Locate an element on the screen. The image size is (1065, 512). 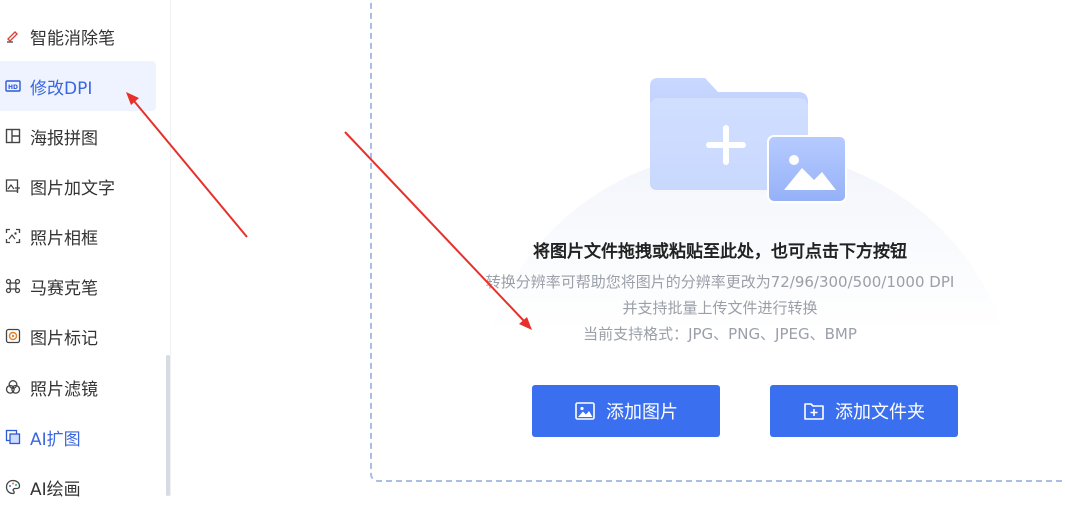
drop-zone-title: 将图片文件拖拽或粘贴至此处，也可点击下方按钮 is located at coordinates (720, 252).